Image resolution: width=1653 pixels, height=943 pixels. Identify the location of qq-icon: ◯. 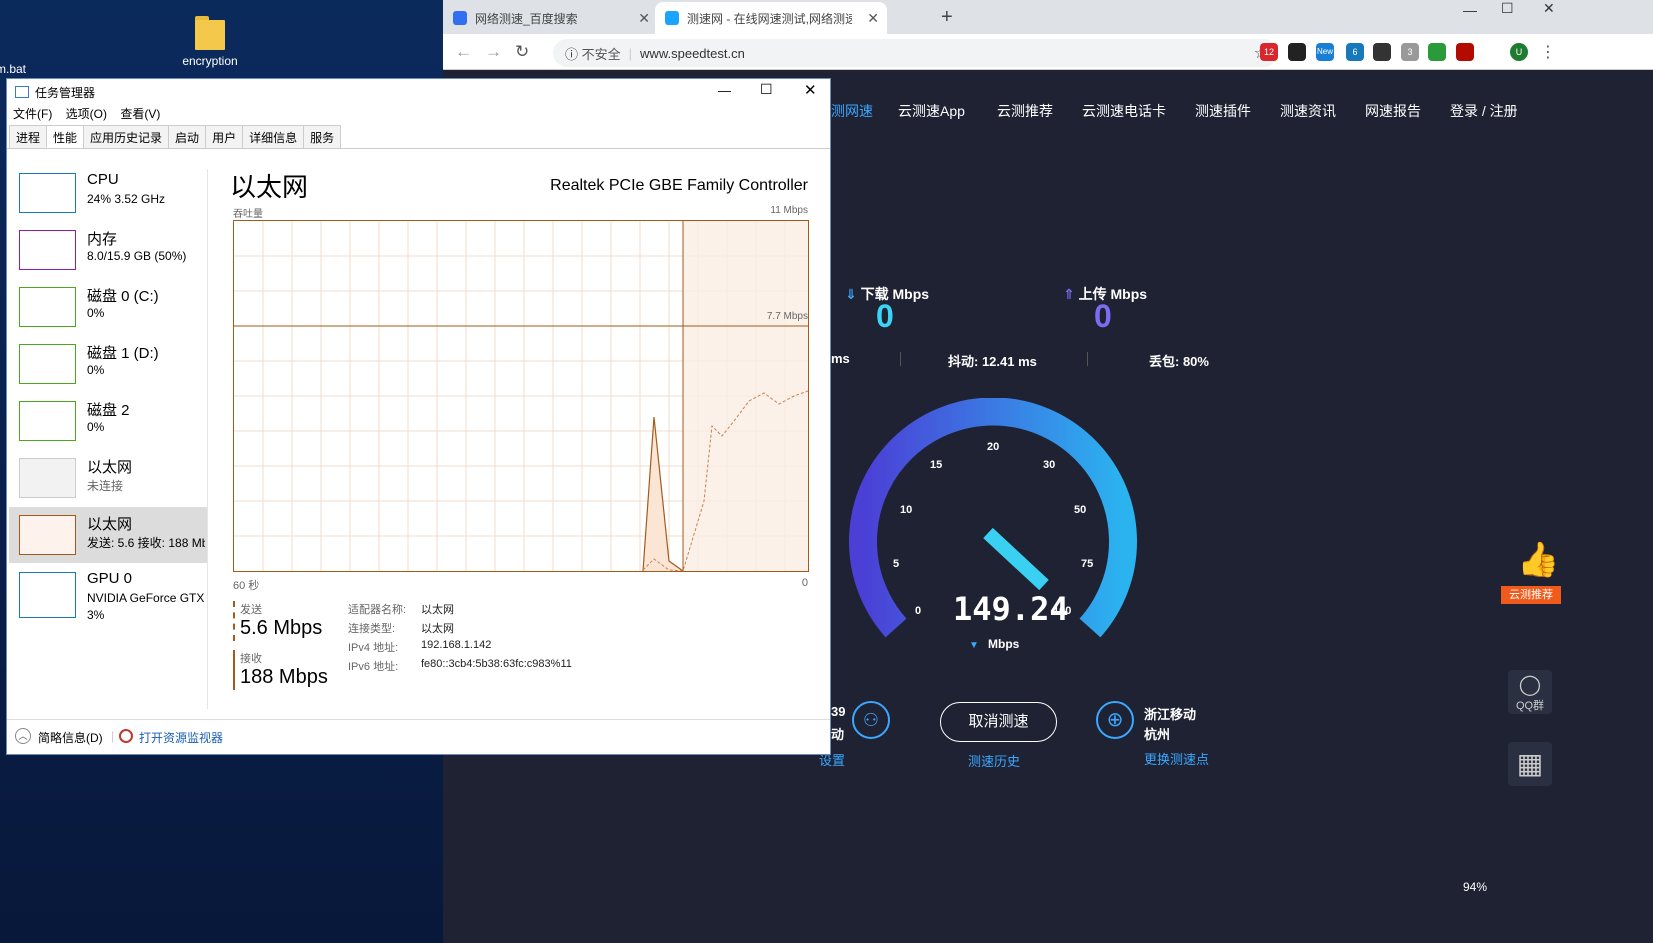
(1530, 685).